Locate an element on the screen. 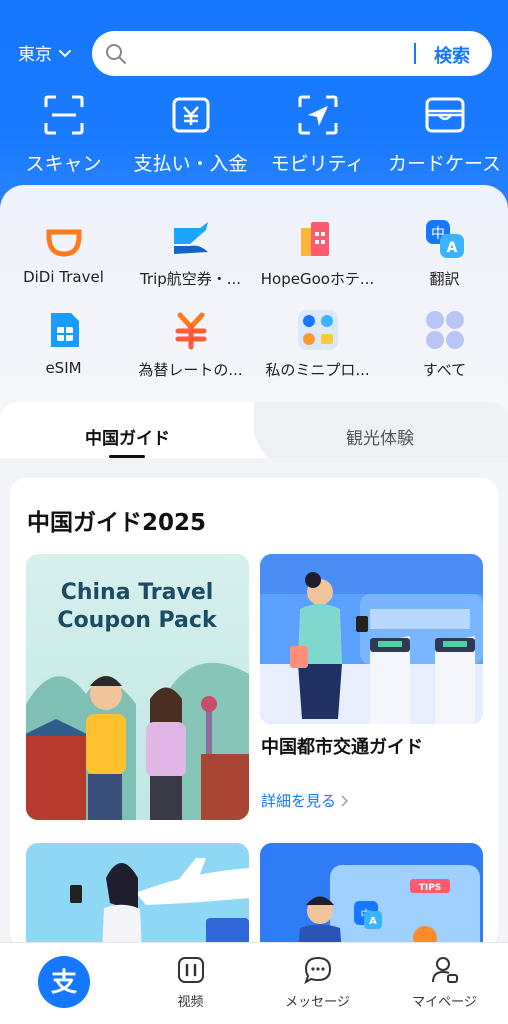 The height and width of the screenshot is (1024, 508). quick-action-scan: スキャン is located at coordinates (63, 134).